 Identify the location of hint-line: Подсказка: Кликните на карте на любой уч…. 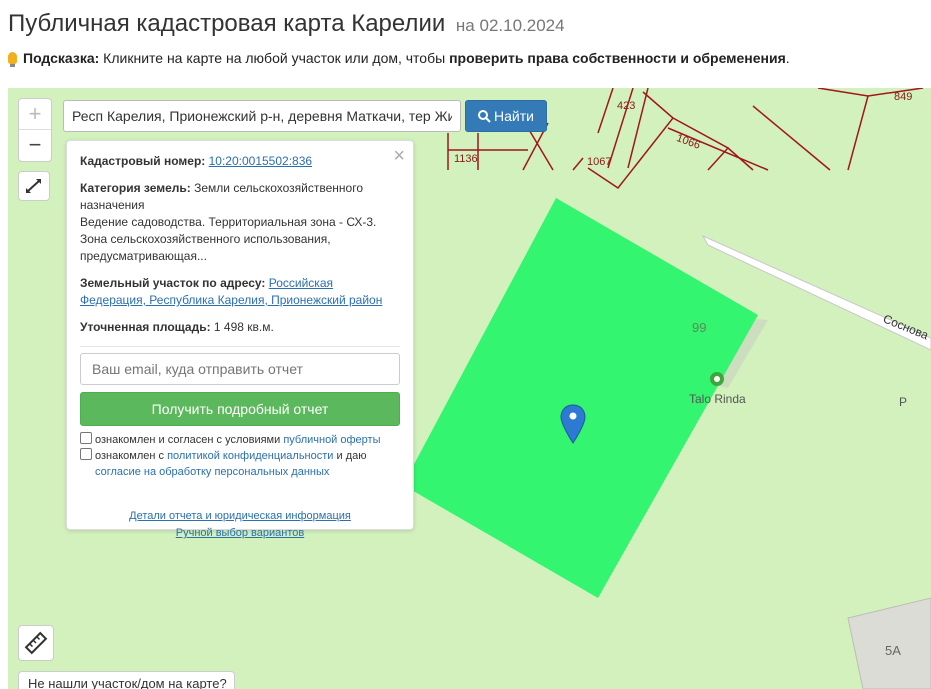
(399, 58).